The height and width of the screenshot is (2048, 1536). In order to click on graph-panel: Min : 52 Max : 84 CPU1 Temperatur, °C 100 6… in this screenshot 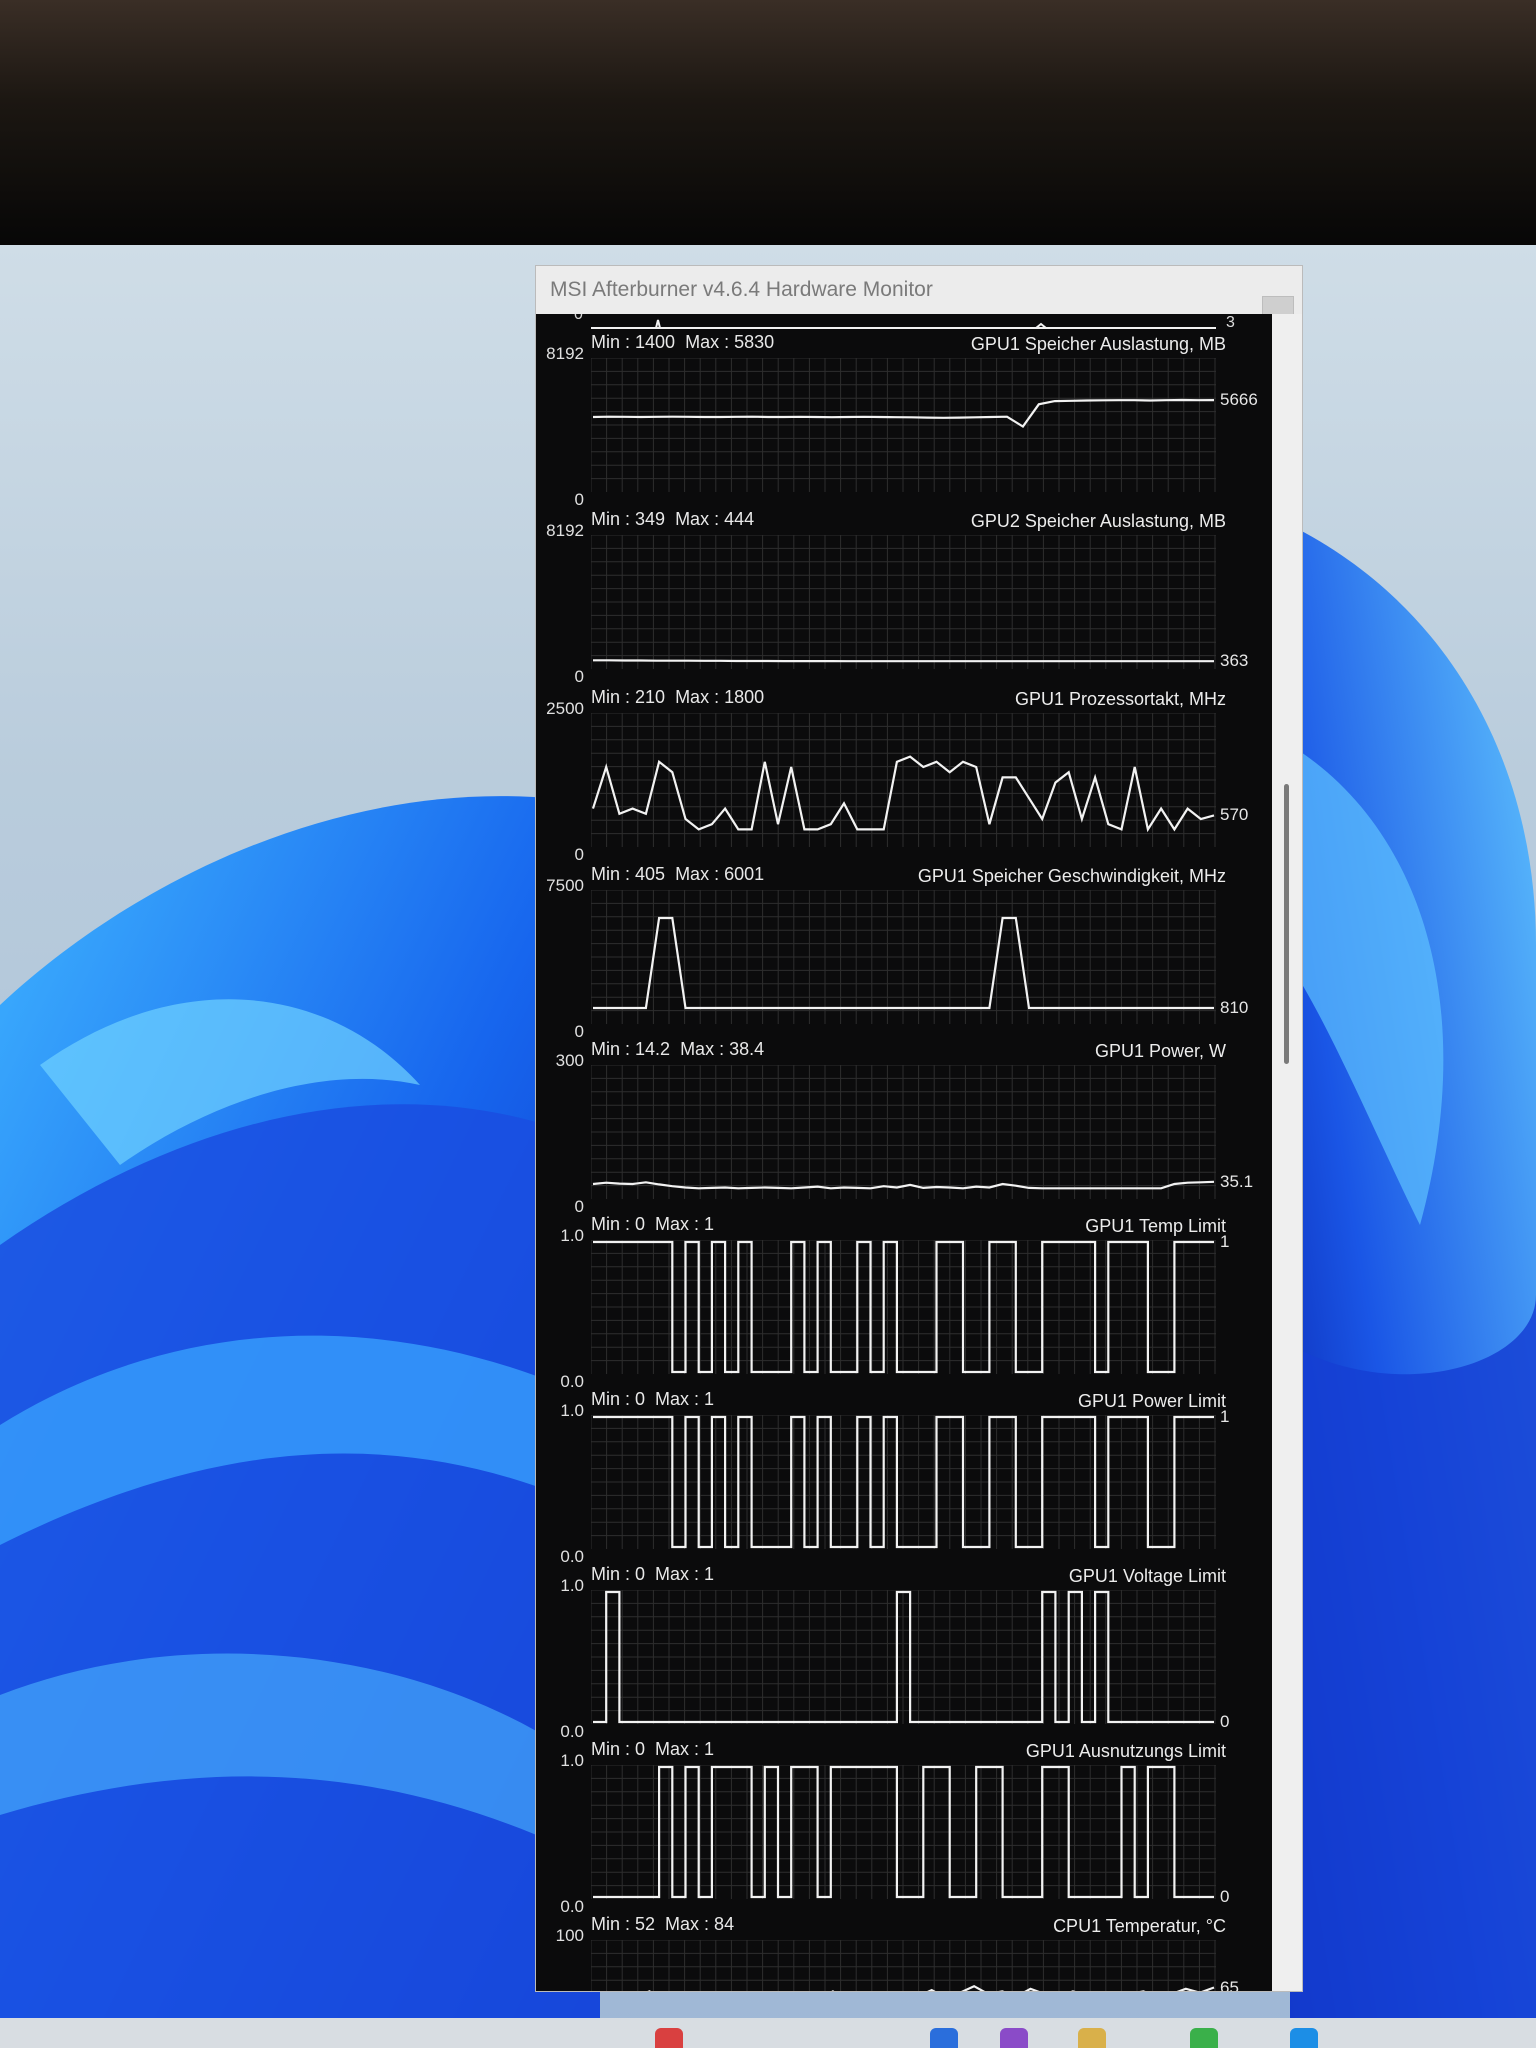, I will do `click(904, 1952)`.